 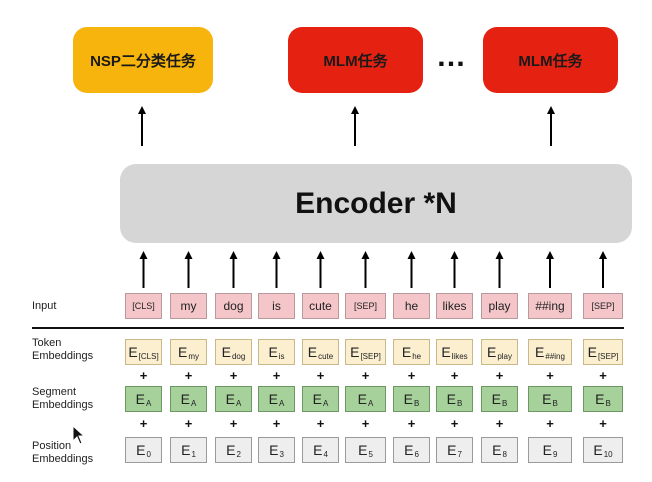 What do you see at coordinates (320, 306) in the screenshot?
I see `input-token-cell: cute` at bounding box center [320, 306].